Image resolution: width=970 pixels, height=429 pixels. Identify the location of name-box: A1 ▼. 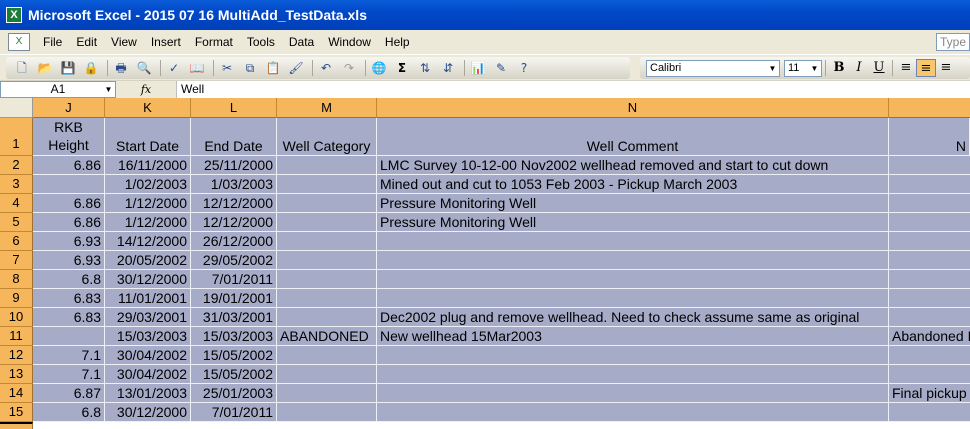
(58, 89).